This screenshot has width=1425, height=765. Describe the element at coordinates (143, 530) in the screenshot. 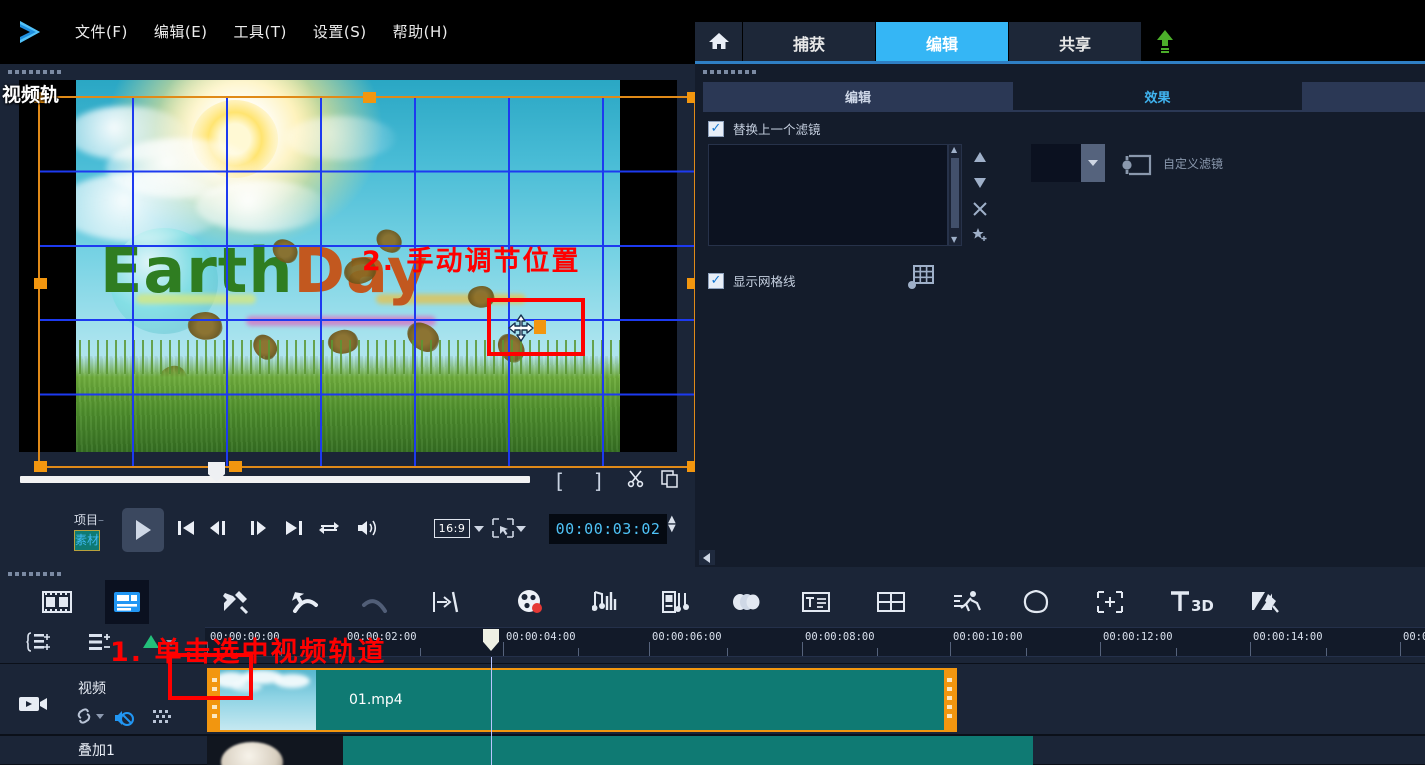

I see `play-button` at that location.